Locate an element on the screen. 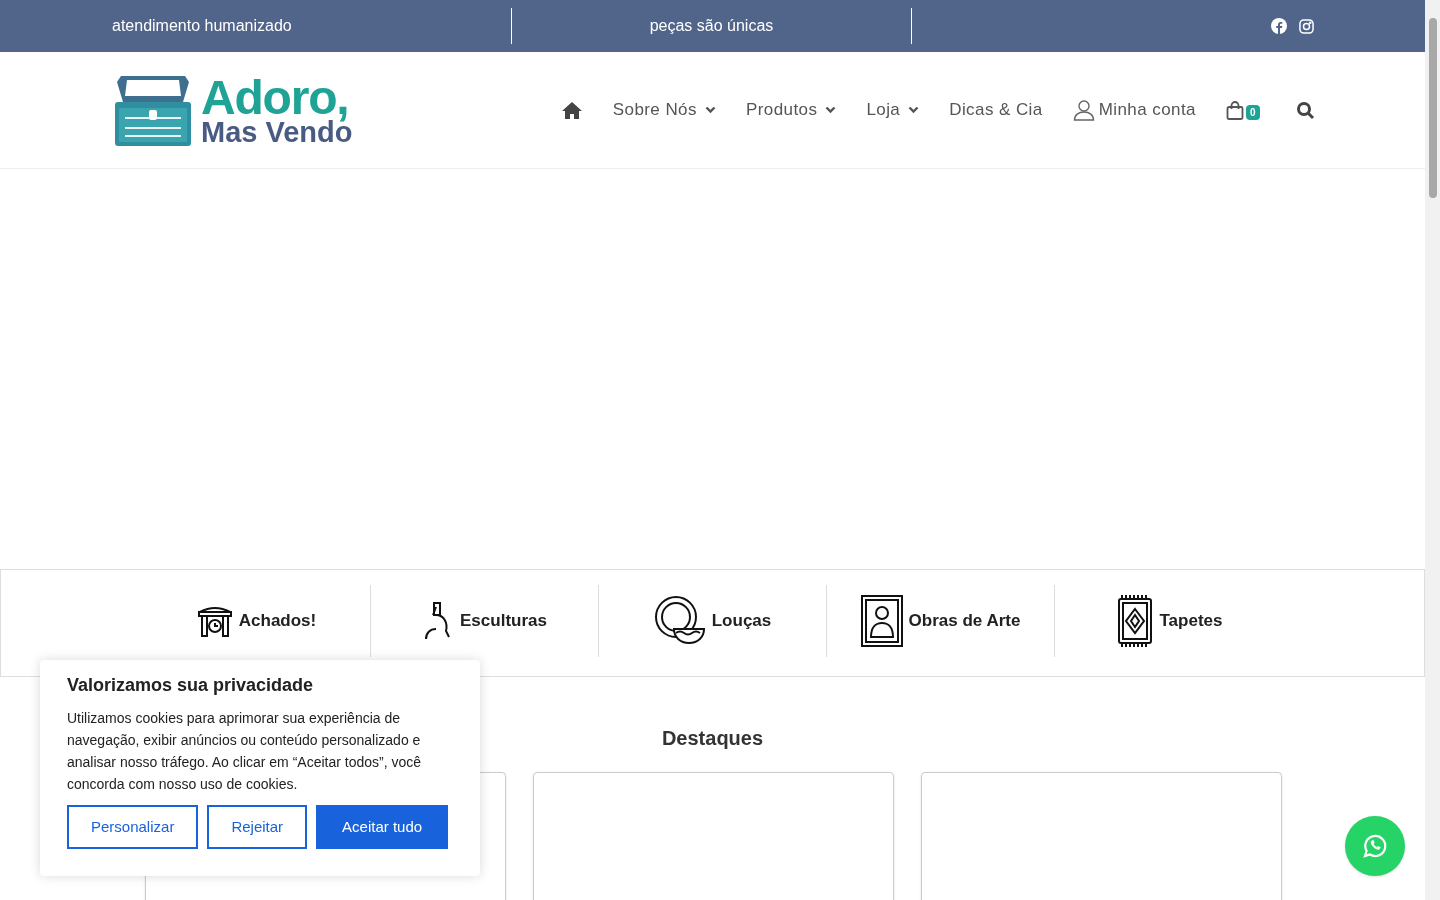 This screenshot has height=900, width=1440. category-link: Louças is located at coordinates (713, 621).